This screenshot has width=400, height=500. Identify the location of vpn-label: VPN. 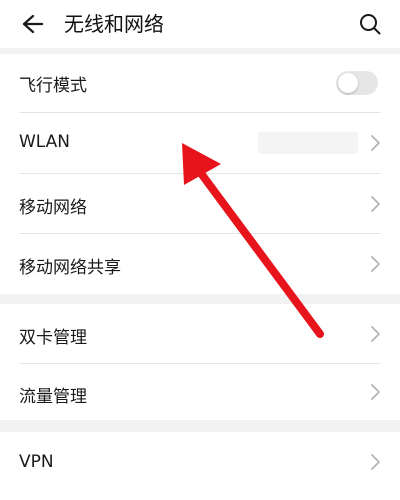
(36, 462).